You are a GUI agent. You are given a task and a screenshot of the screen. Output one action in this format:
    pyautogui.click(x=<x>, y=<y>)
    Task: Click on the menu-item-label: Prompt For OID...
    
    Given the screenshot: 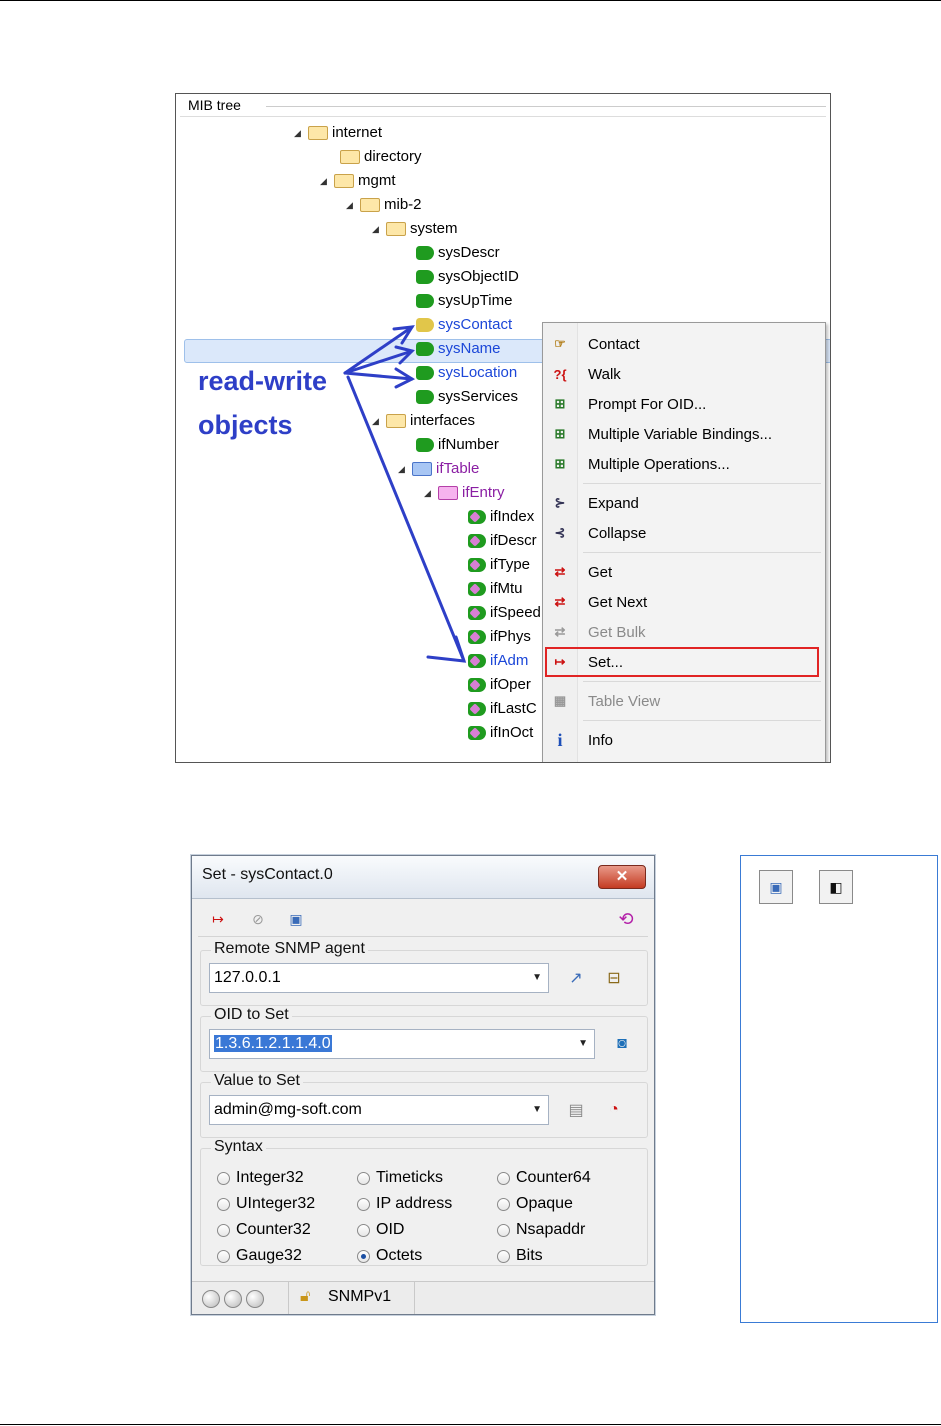 What is the action you would take?
    pyautogui.click(x=647, y=404)
    